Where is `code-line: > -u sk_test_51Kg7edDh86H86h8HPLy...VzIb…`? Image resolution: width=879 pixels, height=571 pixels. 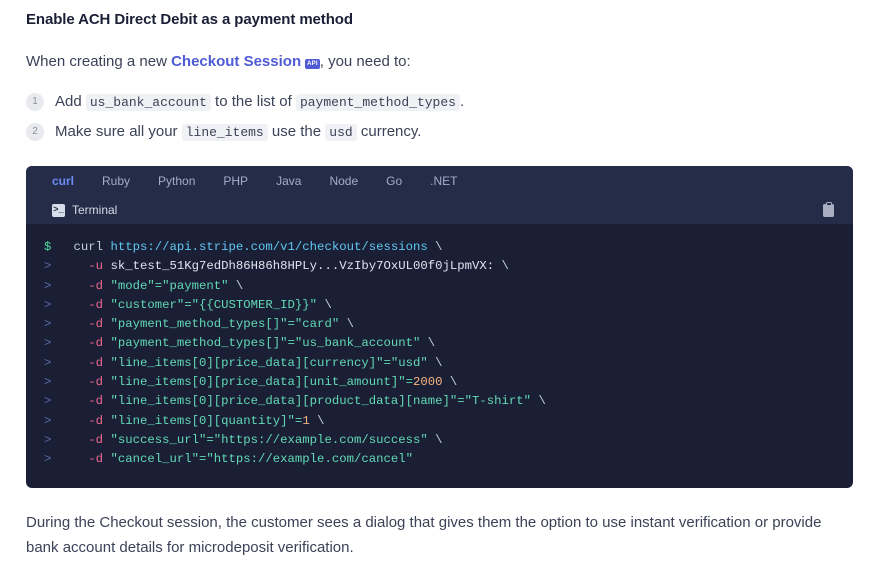
code-line: > -u sk_test_51Kg7edDh86H86h8HPLy...VzIb… is located at coordinates (439, 266).